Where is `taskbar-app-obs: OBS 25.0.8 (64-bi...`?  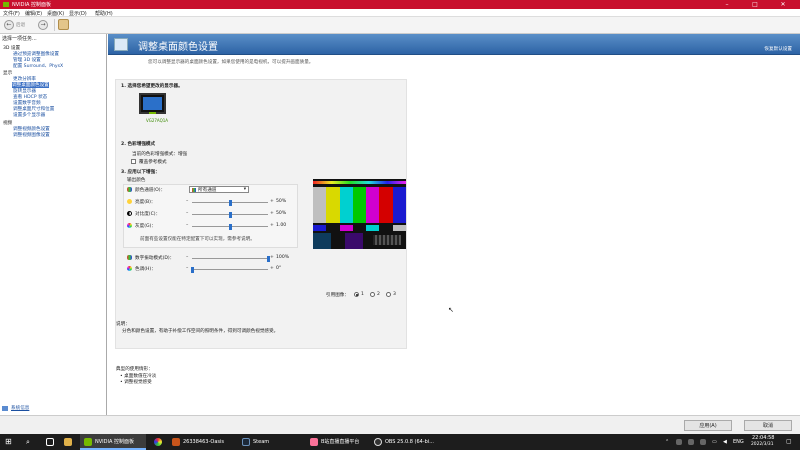
taskbar-app-obs: OBS 25.0.8 (64-bi... is located at coordinates (405, 442).